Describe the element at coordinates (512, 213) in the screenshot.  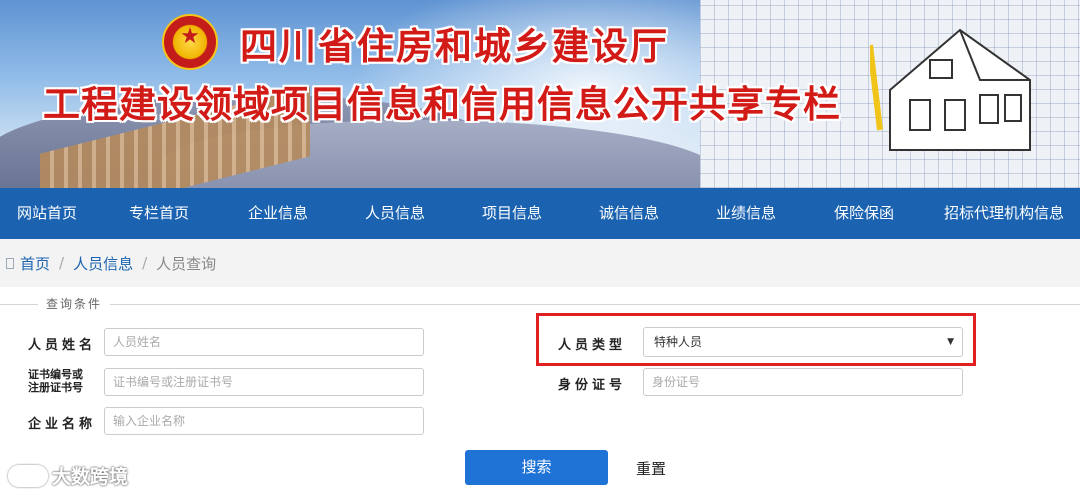
I see `nav-item-project-info: 项目信息` at that location.